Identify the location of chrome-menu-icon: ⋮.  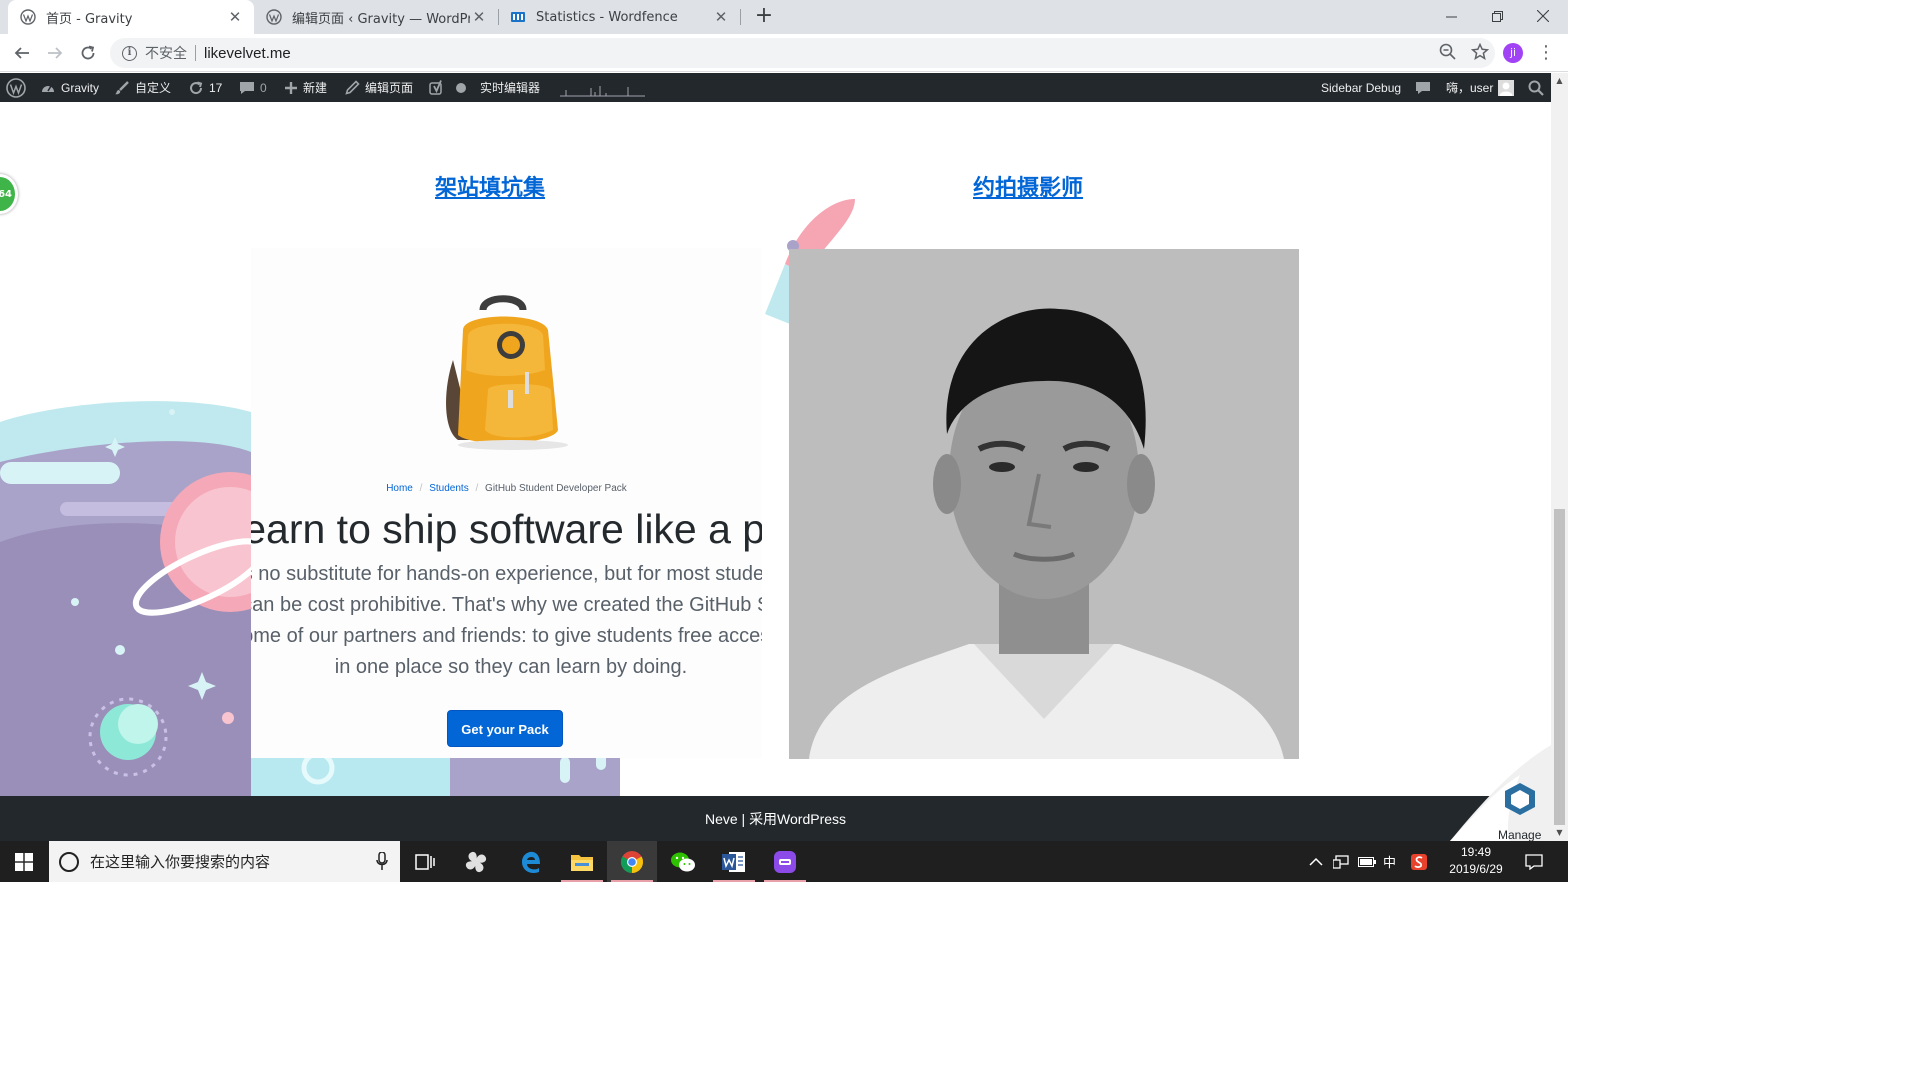
(1546, 53).